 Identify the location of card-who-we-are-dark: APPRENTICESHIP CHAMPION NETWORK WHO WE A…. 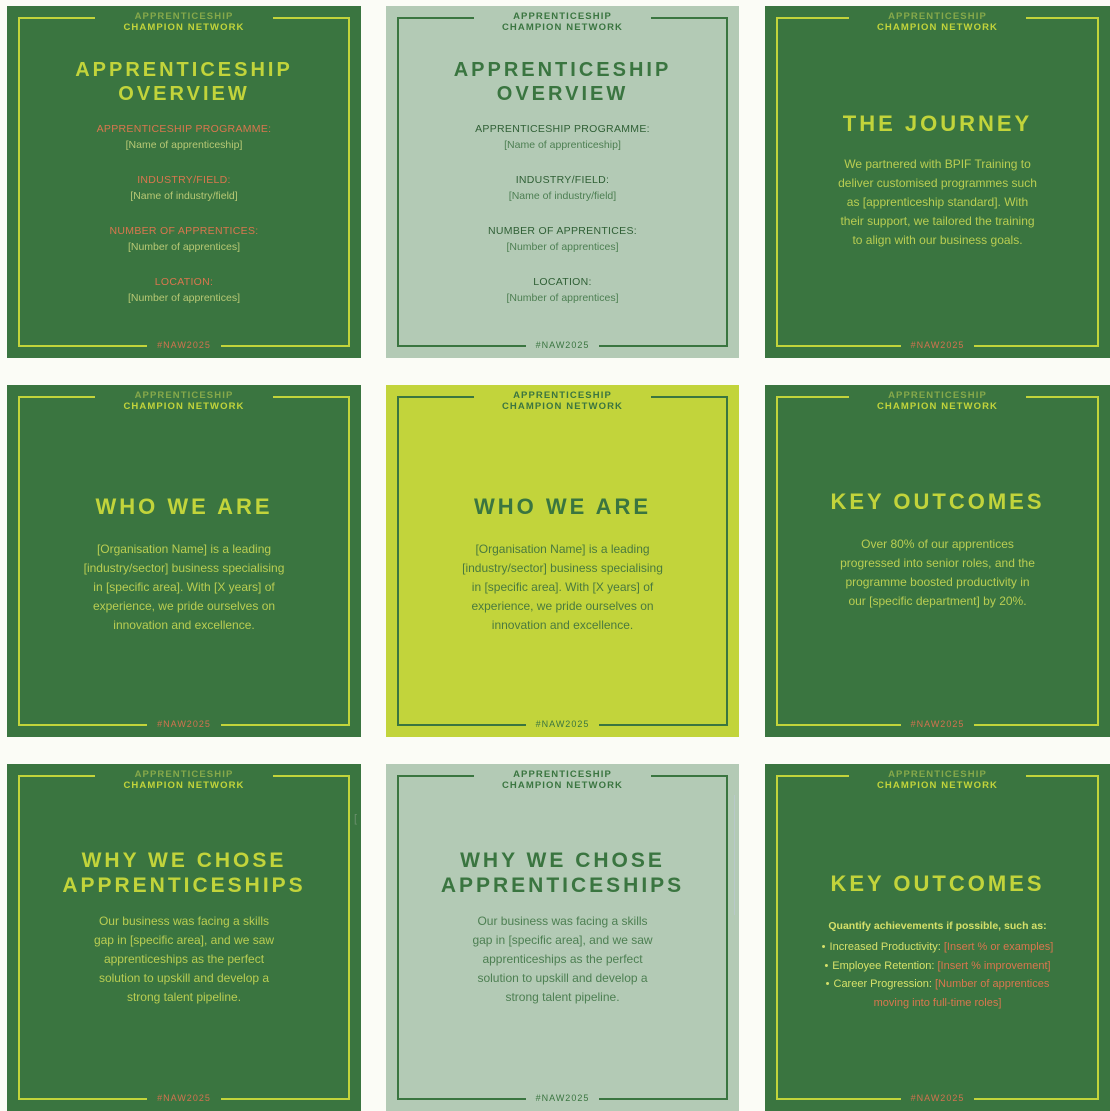
(184, 561).